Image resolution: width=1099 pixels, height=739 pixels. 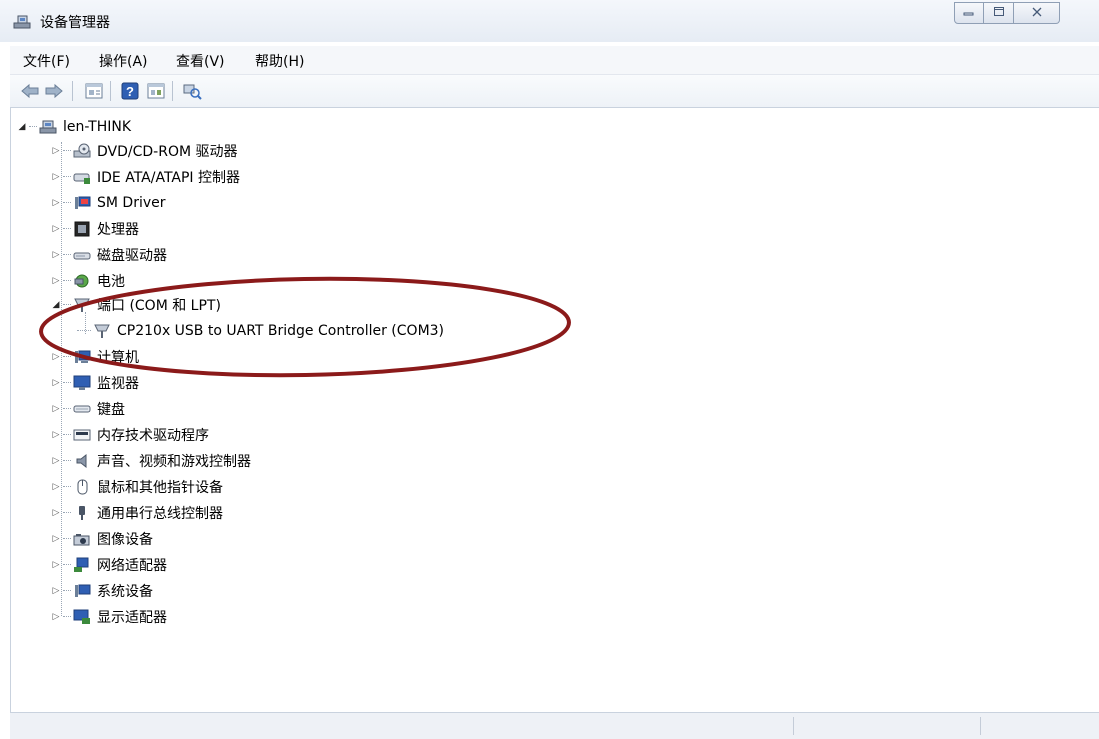 I want to click on show-hidden-icon, so click(x=156, y=91).